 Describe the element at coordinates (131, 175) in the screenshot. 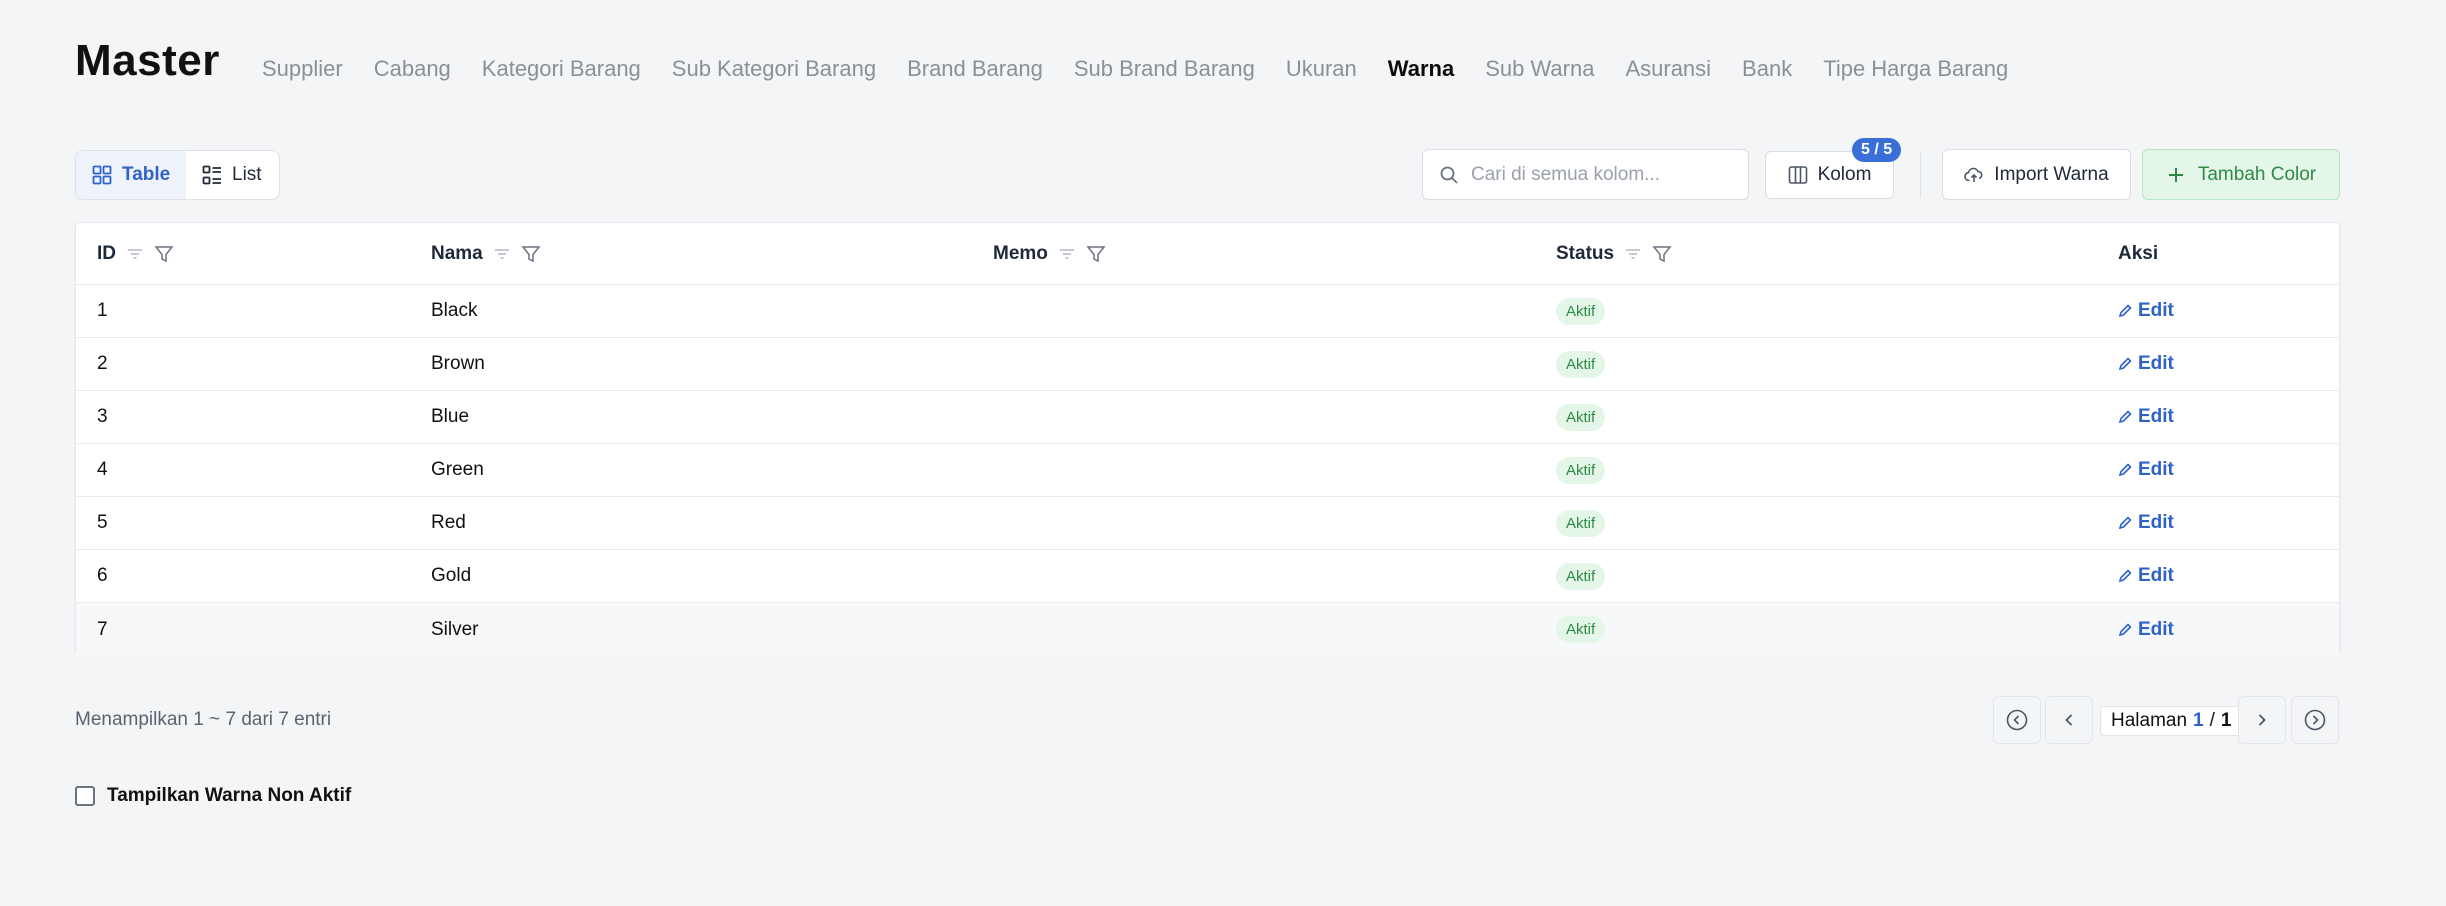

I see `view-table-button: Table` at that location.